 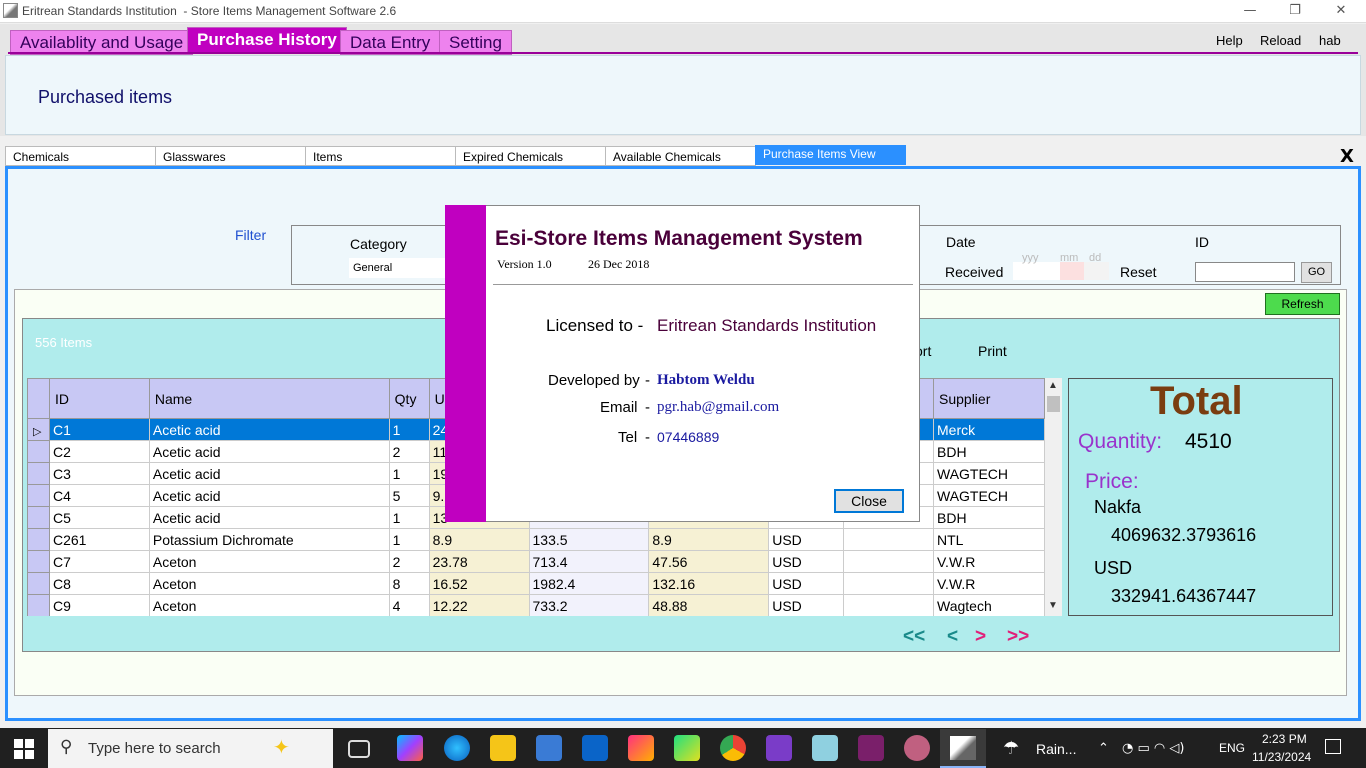 I want to click on subtab-purchase-items-view: Purchase Items View, so click(x=830, y=155).